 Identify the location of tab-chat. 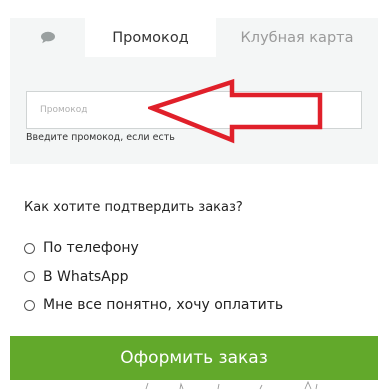
(47, 37).